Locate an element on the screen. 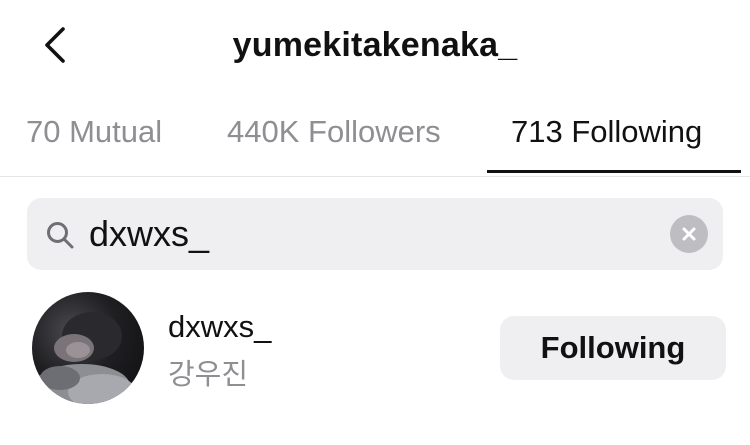  search-input is located at coordinates (369, 234).